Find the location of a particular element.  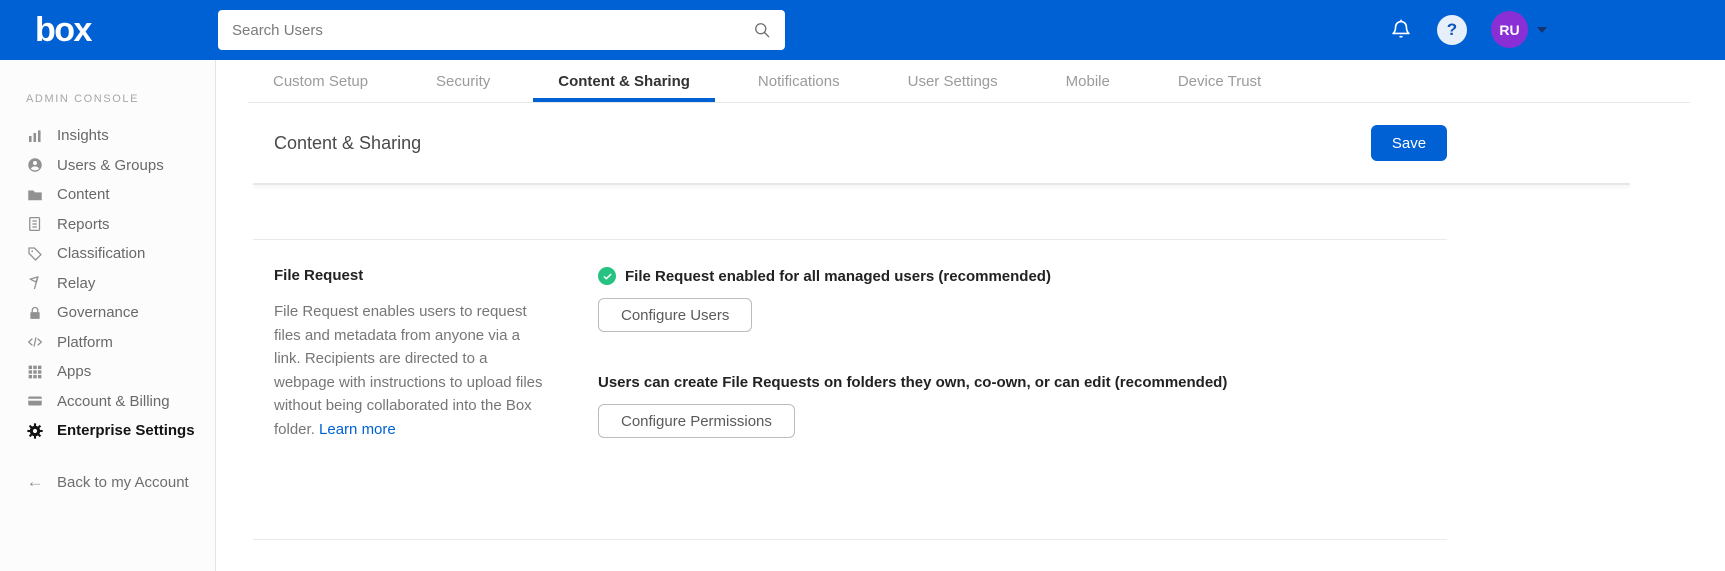

tab-mobile: Mobile is located at coordinates (1088, 81).